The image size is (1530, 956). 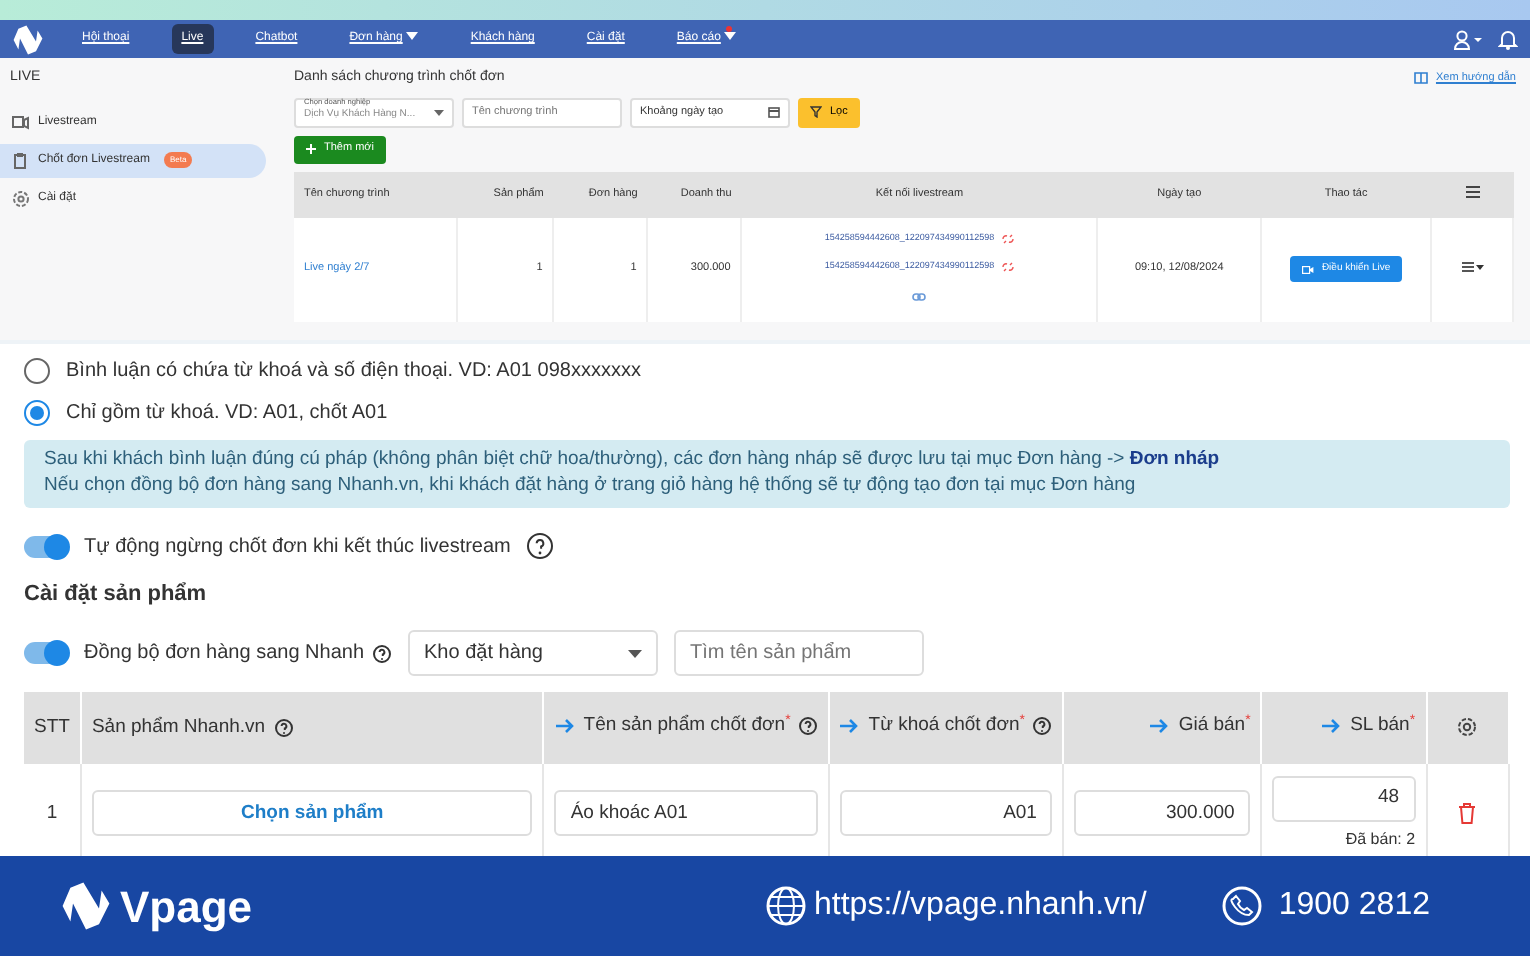 What do you see at coordinates (1354, 906) in the screenshot?
I see `phone-number: 1900 2812` at bounding box center [1354, 906].